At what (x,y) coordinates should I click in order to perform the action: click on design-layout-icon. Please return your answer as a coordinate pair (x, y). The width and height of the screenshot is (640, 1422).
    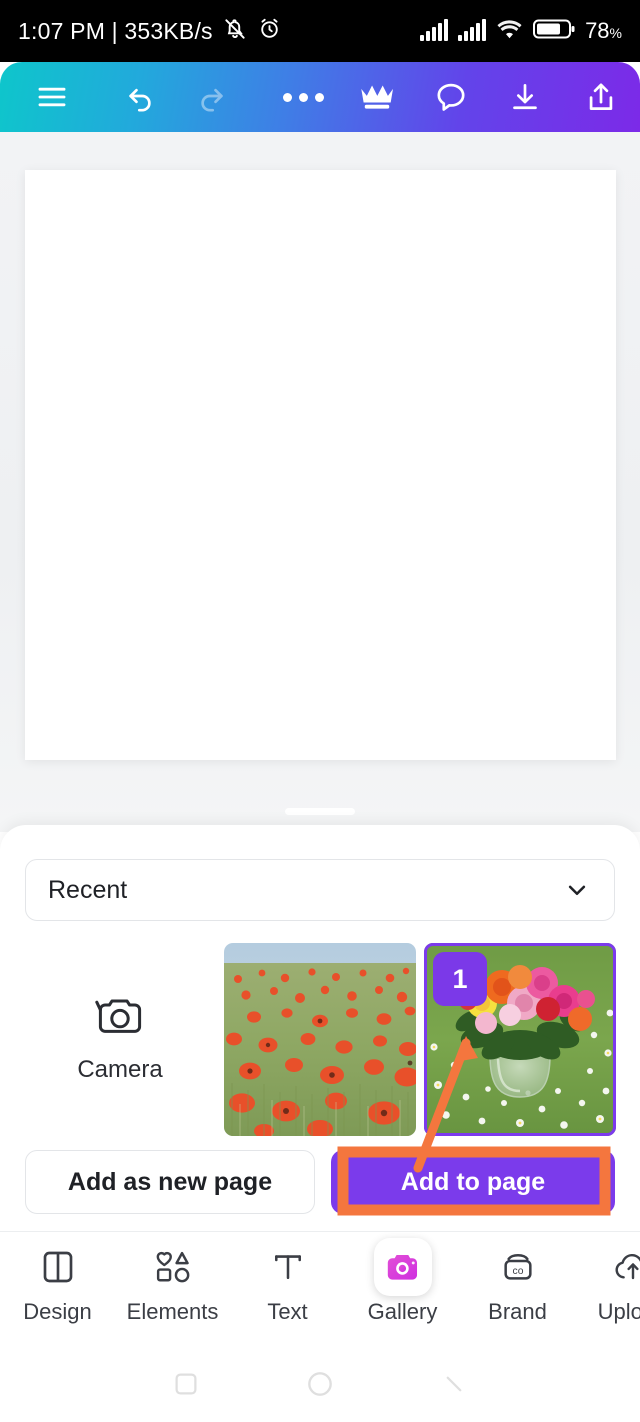
    Looking at the image, I should click on (58, 1267).